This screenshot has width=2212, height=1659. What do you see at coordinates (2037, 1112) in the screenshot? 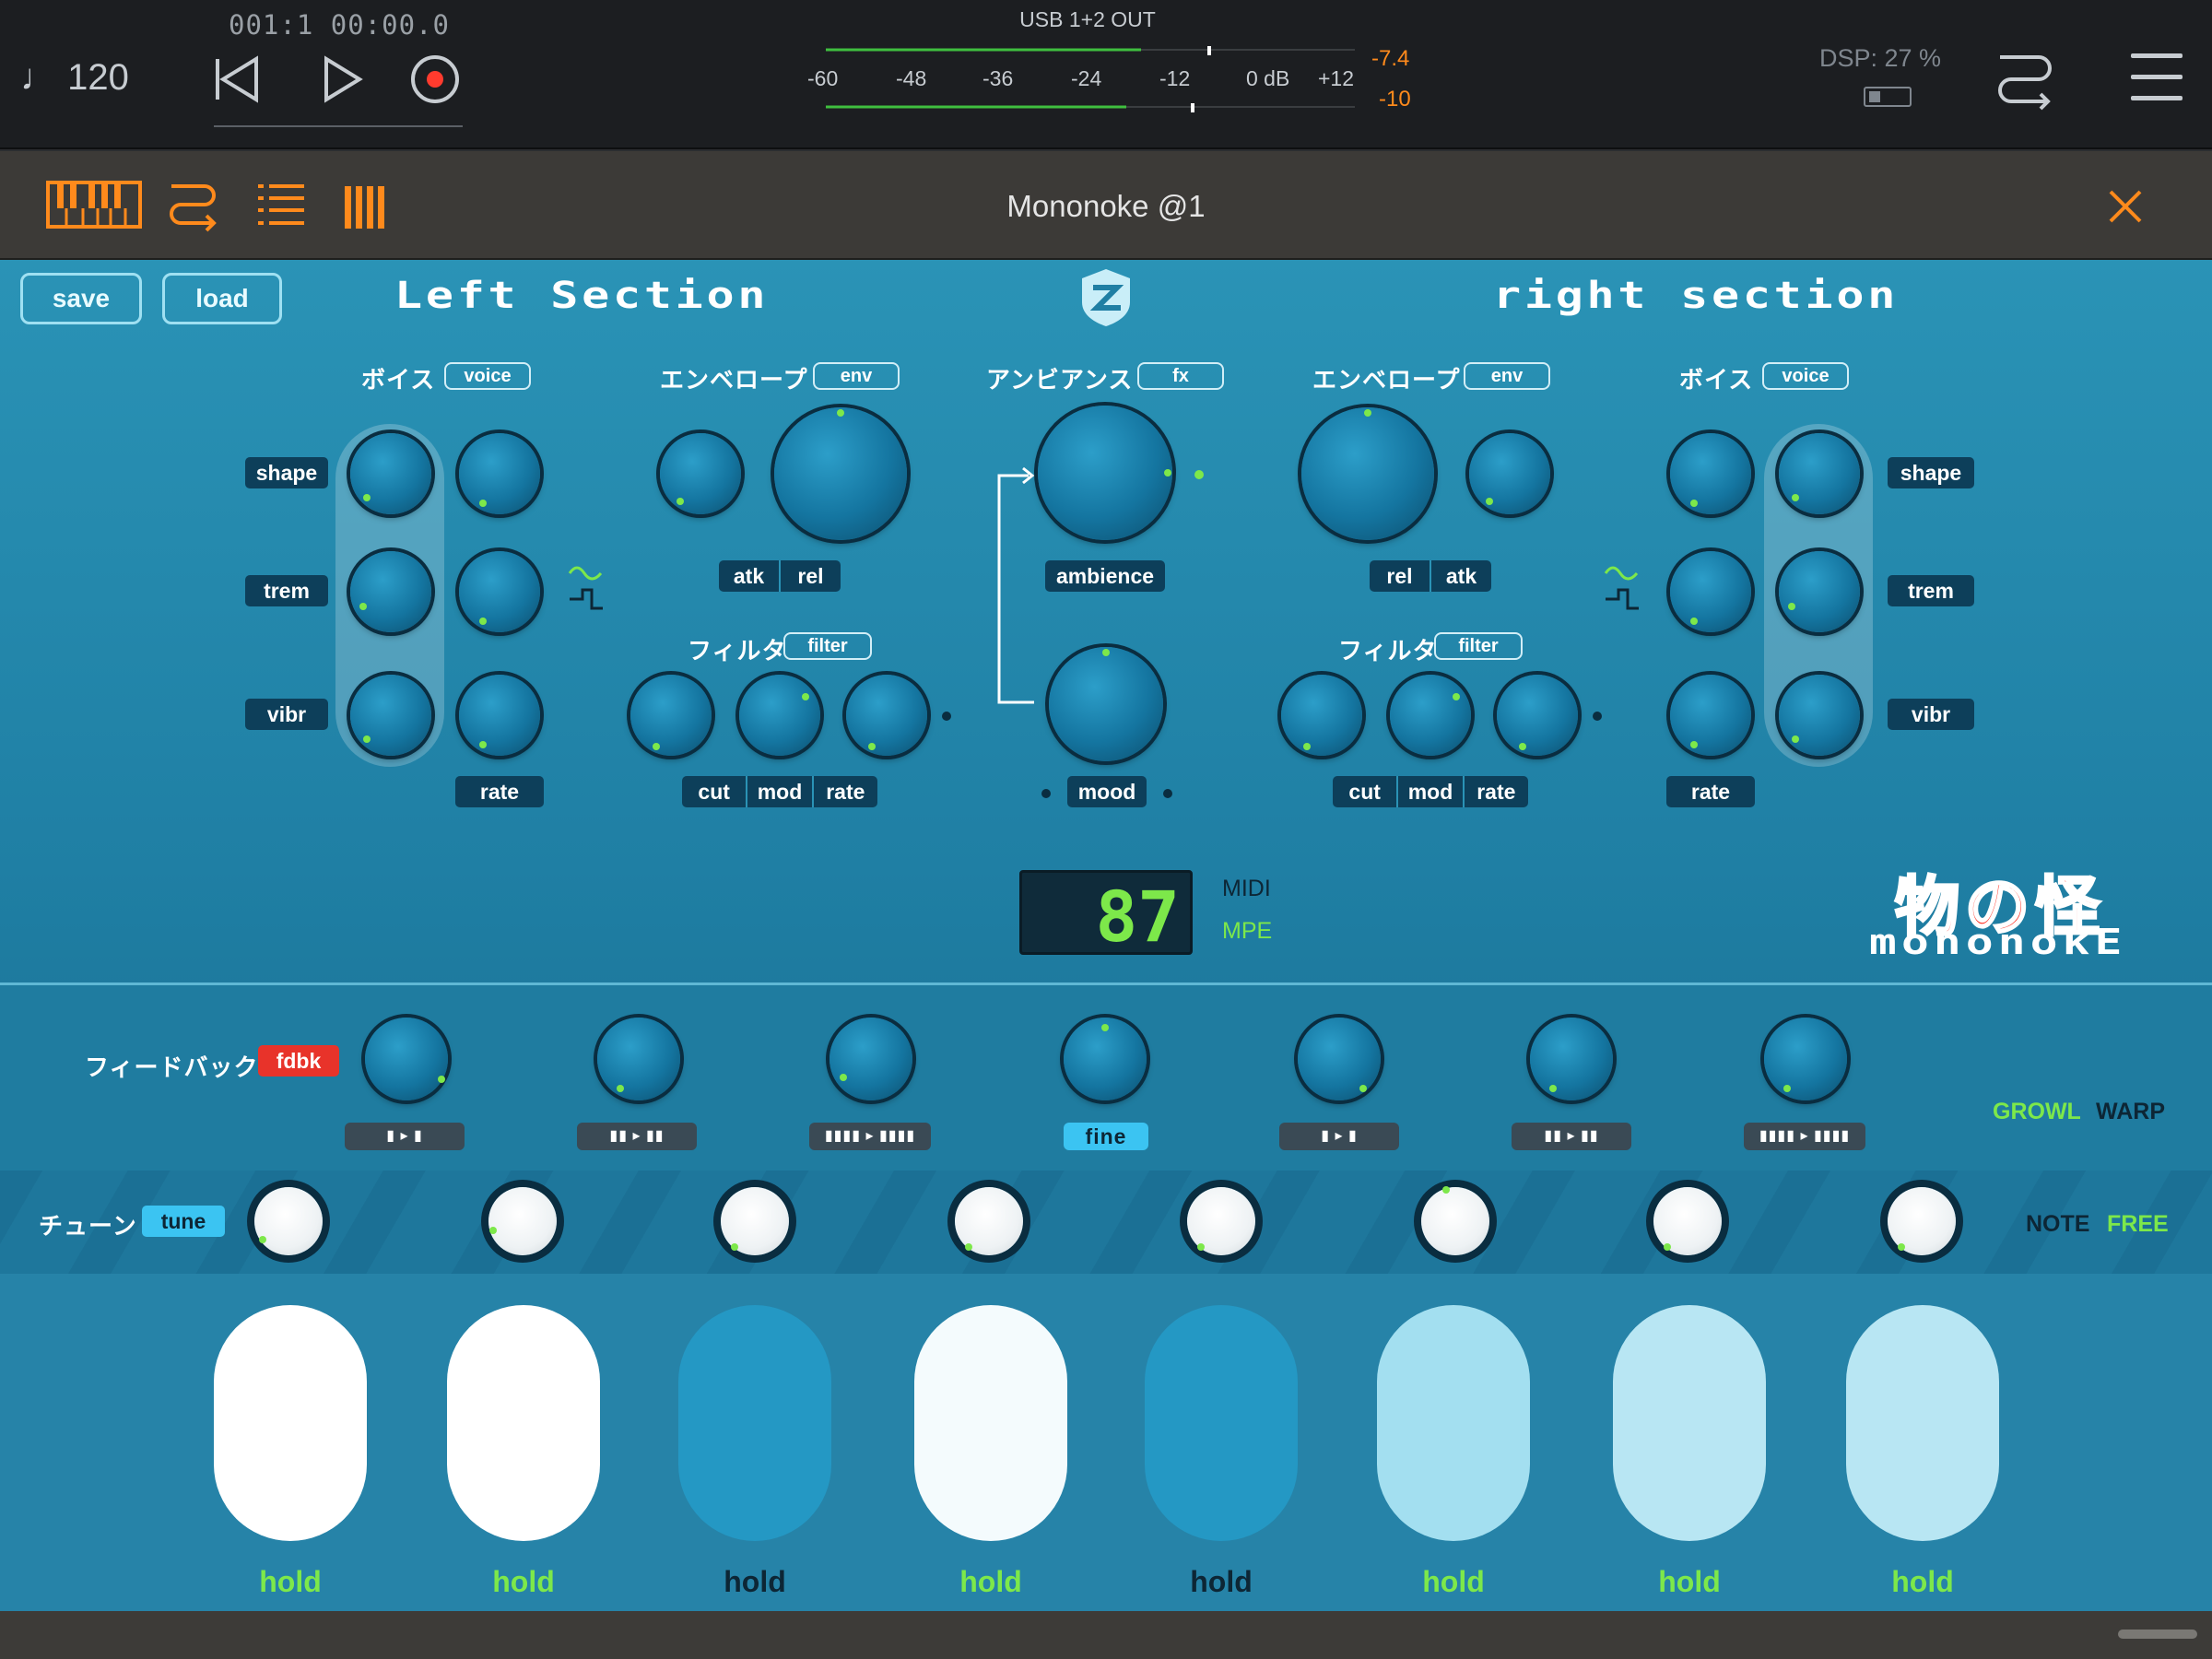
I see `growl-mode-option: GROWL` at bounding box center [2037, 1112].